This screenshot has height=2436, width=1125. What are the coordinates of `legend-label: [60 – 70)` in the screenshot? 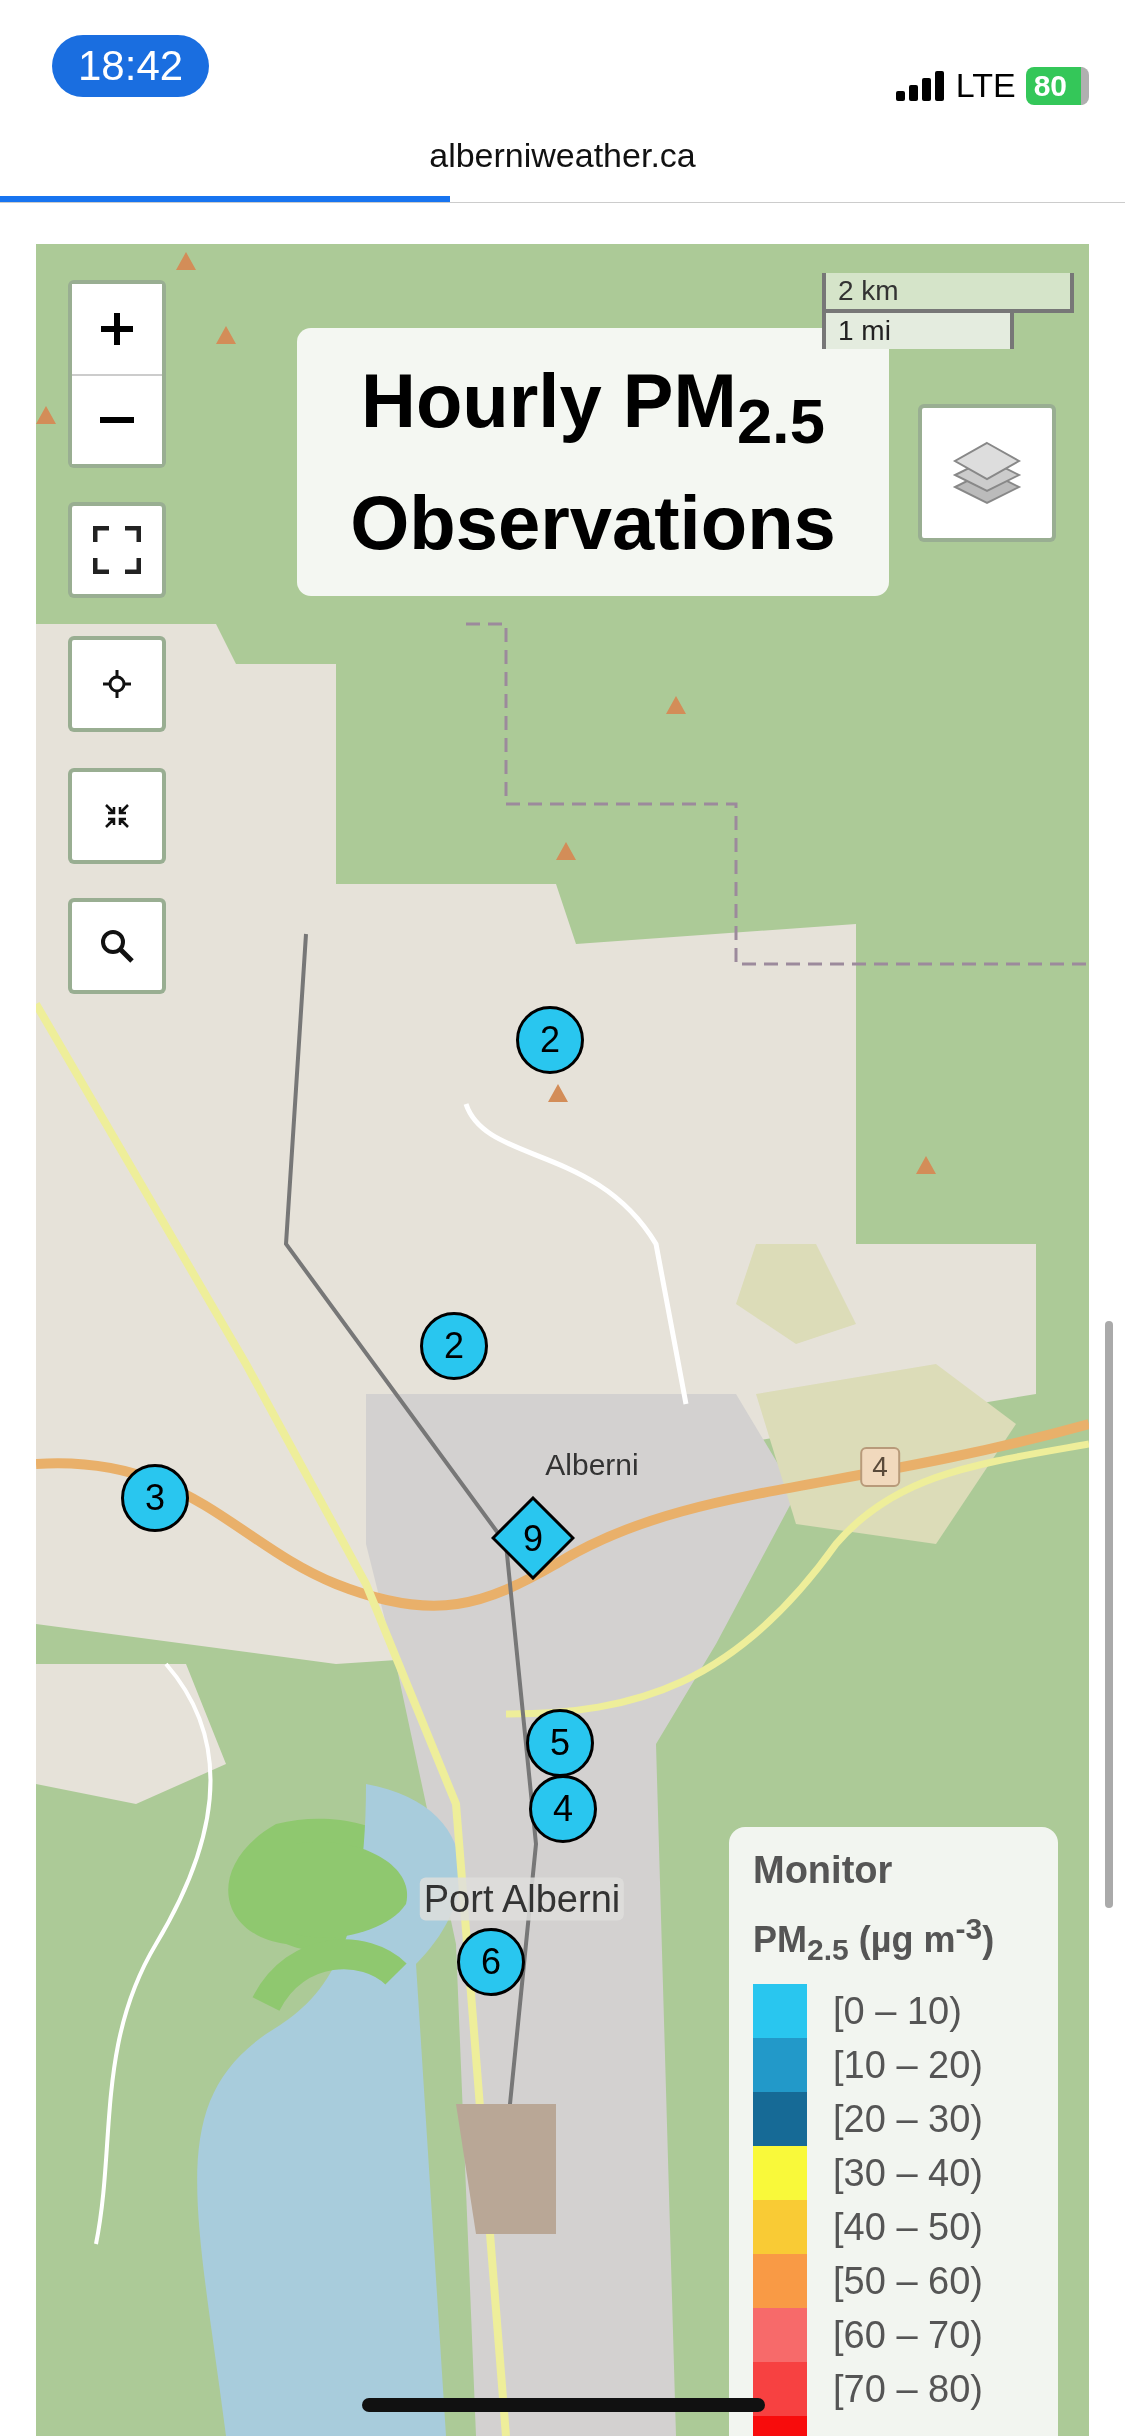 It's located at (908, 2335).